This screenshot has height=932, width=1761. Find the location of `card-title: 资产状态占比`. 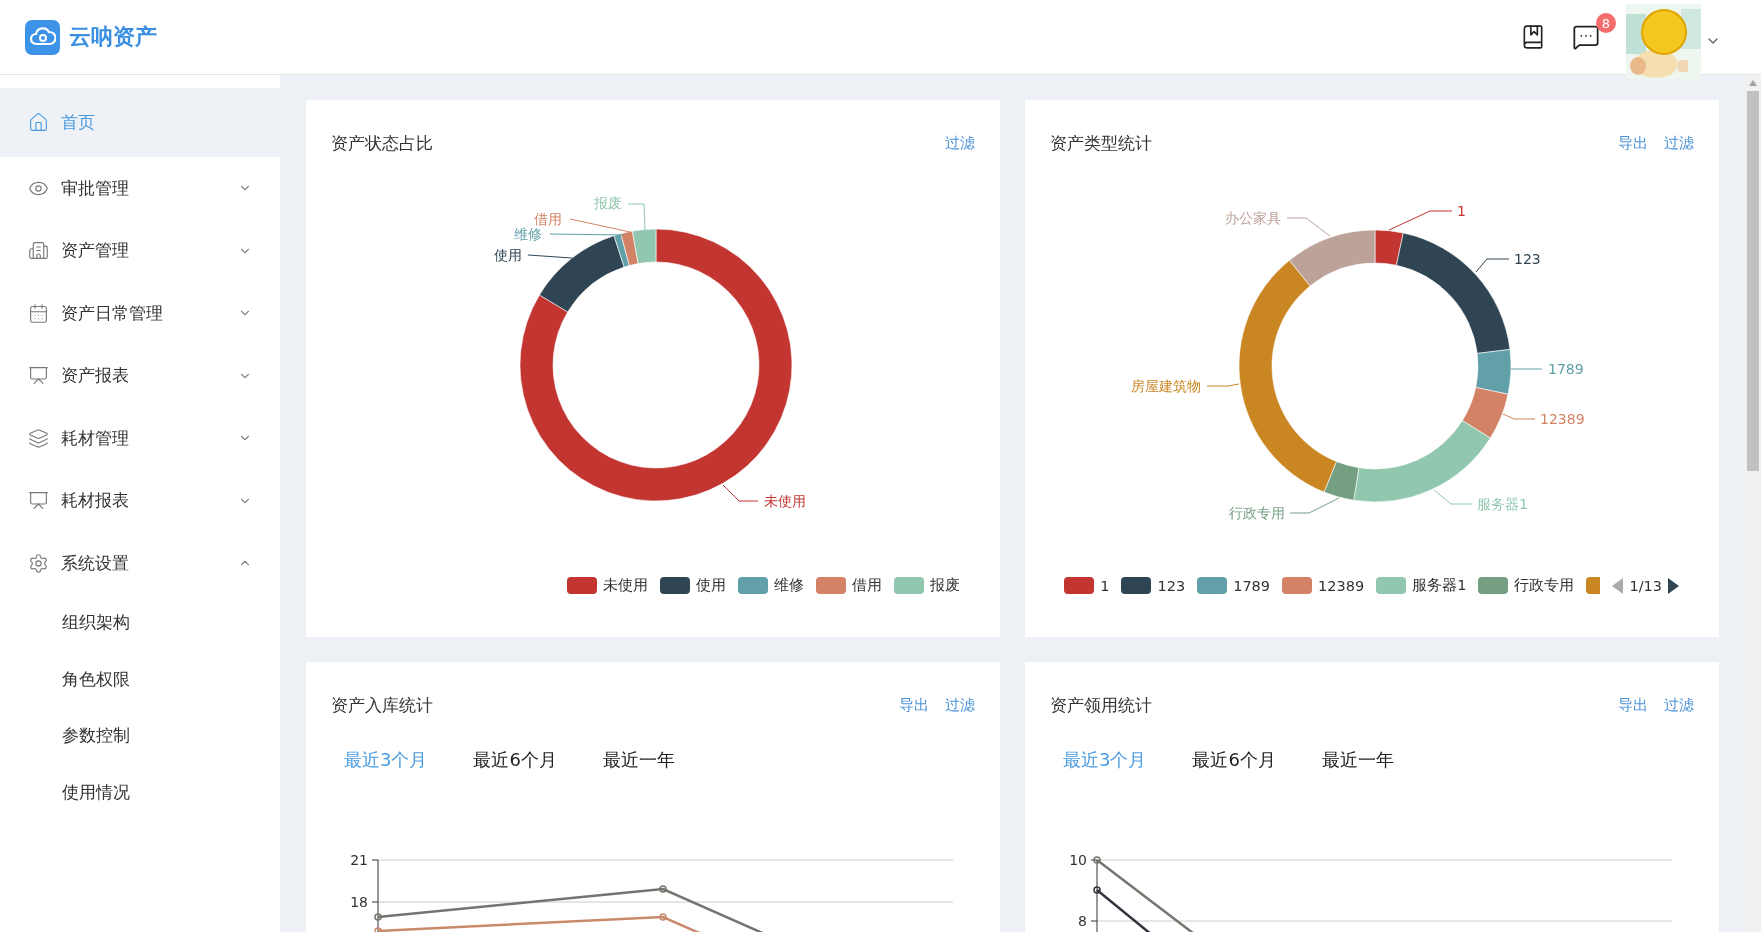

card-title: 资产状态占比 is located at coordinates (382, 143).